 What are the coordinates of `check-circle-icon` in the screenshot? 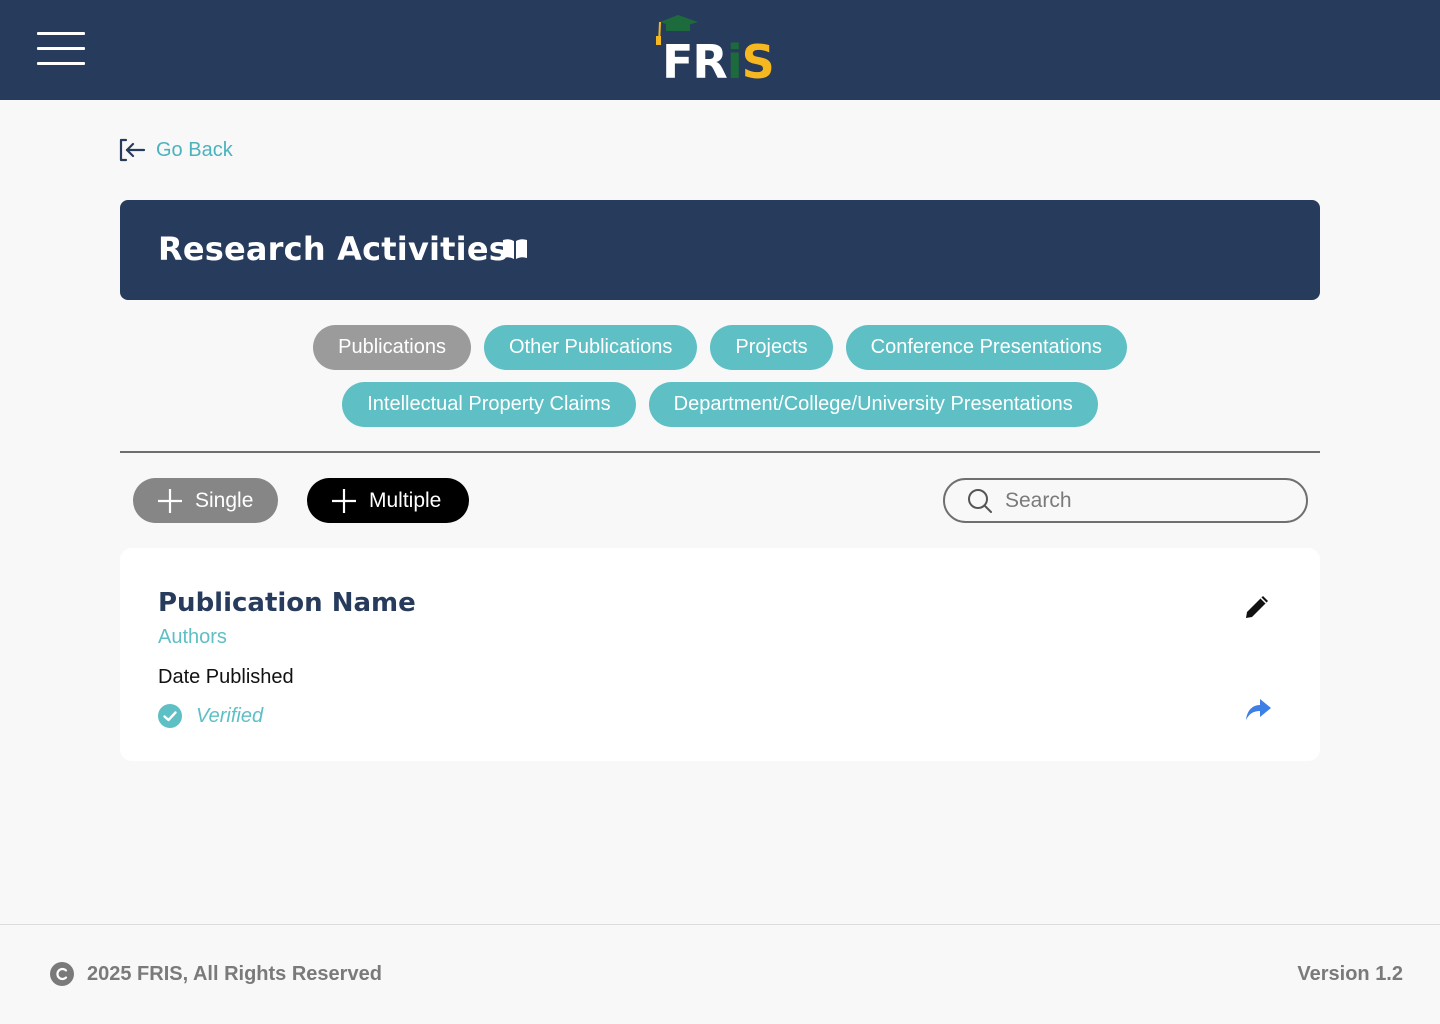 It's located at (170, 716).